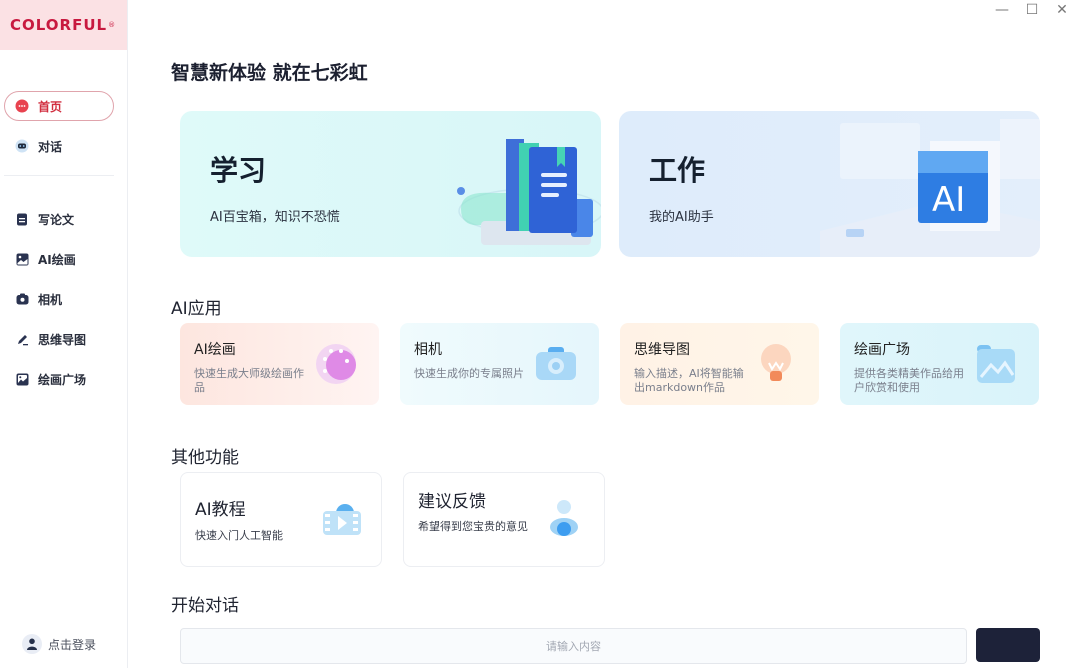  Describe the element at coordinates (205, 458) in the screenshot. I see `other-features-heading: 其他功能` at that location.